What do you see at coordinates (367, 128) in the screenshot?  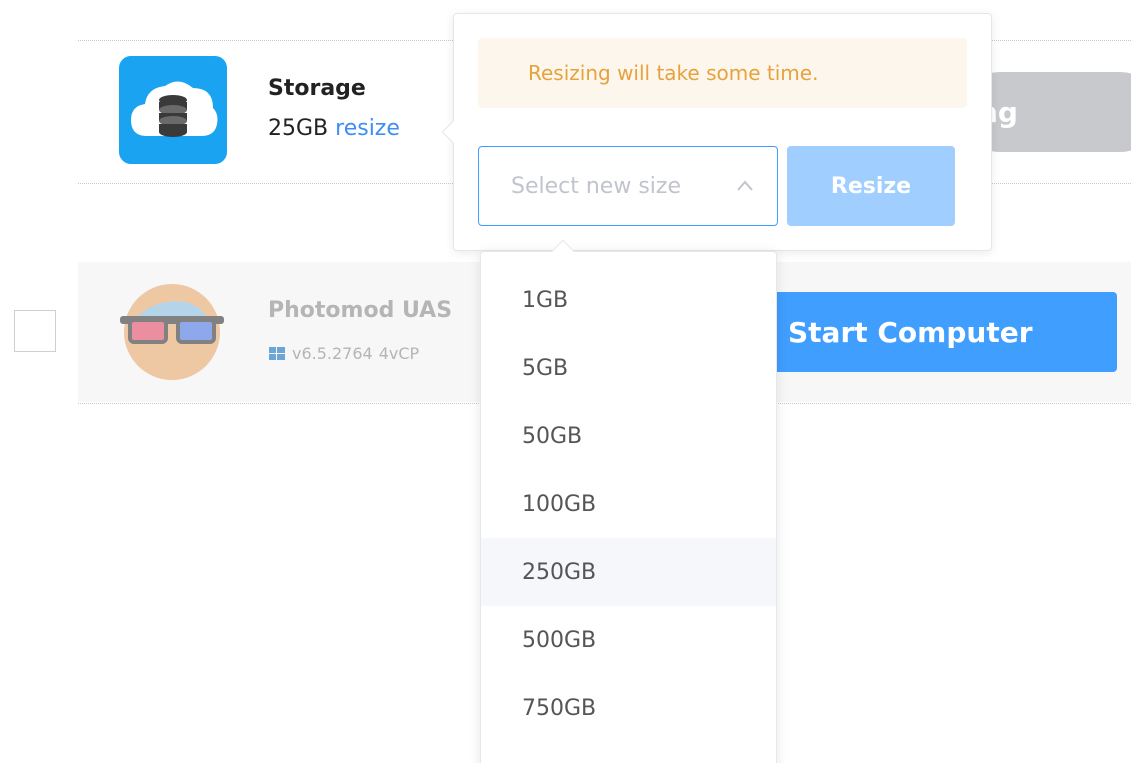 I see `resize-link: resize` at bounding box center [367, 128].